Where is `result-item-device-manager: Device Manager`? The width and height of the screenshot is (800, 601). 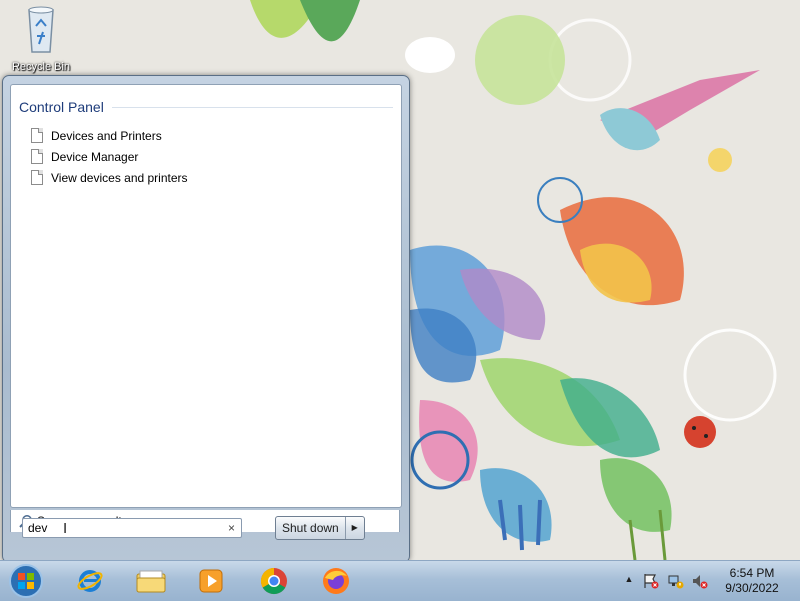 result-item-device-manager: Device Manager is located at coordinates (109, 156).